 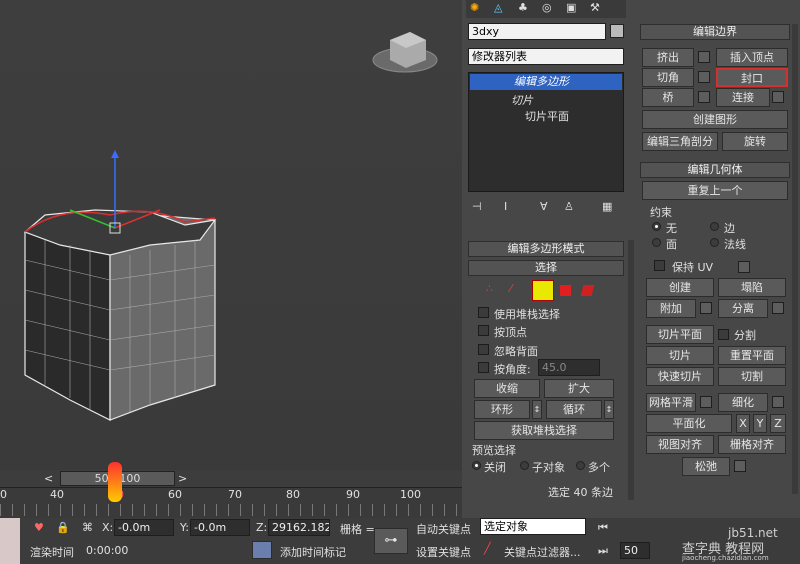 What do you see at coordinates (743, 308) in the screenshot?
I see `detach-button: 分离` at bounding box center [743, 308].